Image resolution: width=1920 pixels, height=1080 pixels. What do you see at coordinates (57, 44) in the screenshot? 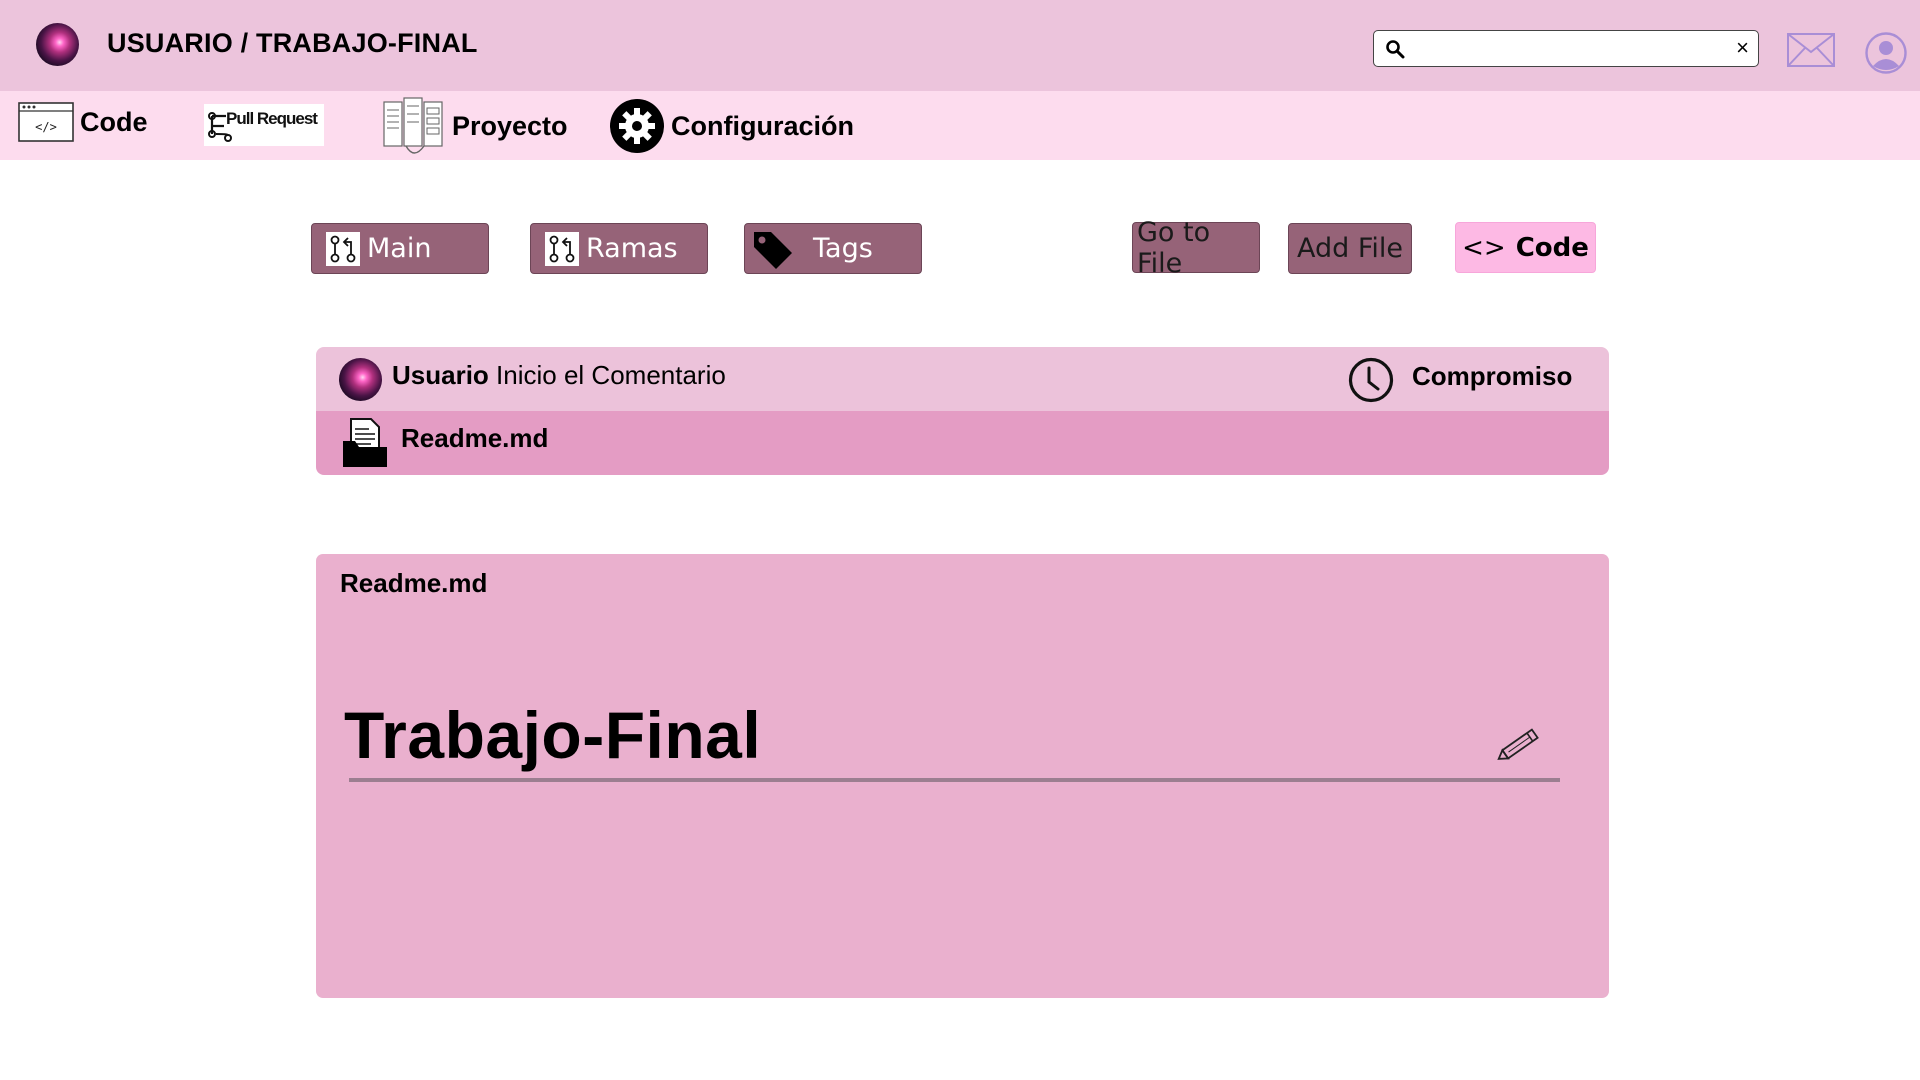
I see `user-avatar` at bounding box center [57, 44].